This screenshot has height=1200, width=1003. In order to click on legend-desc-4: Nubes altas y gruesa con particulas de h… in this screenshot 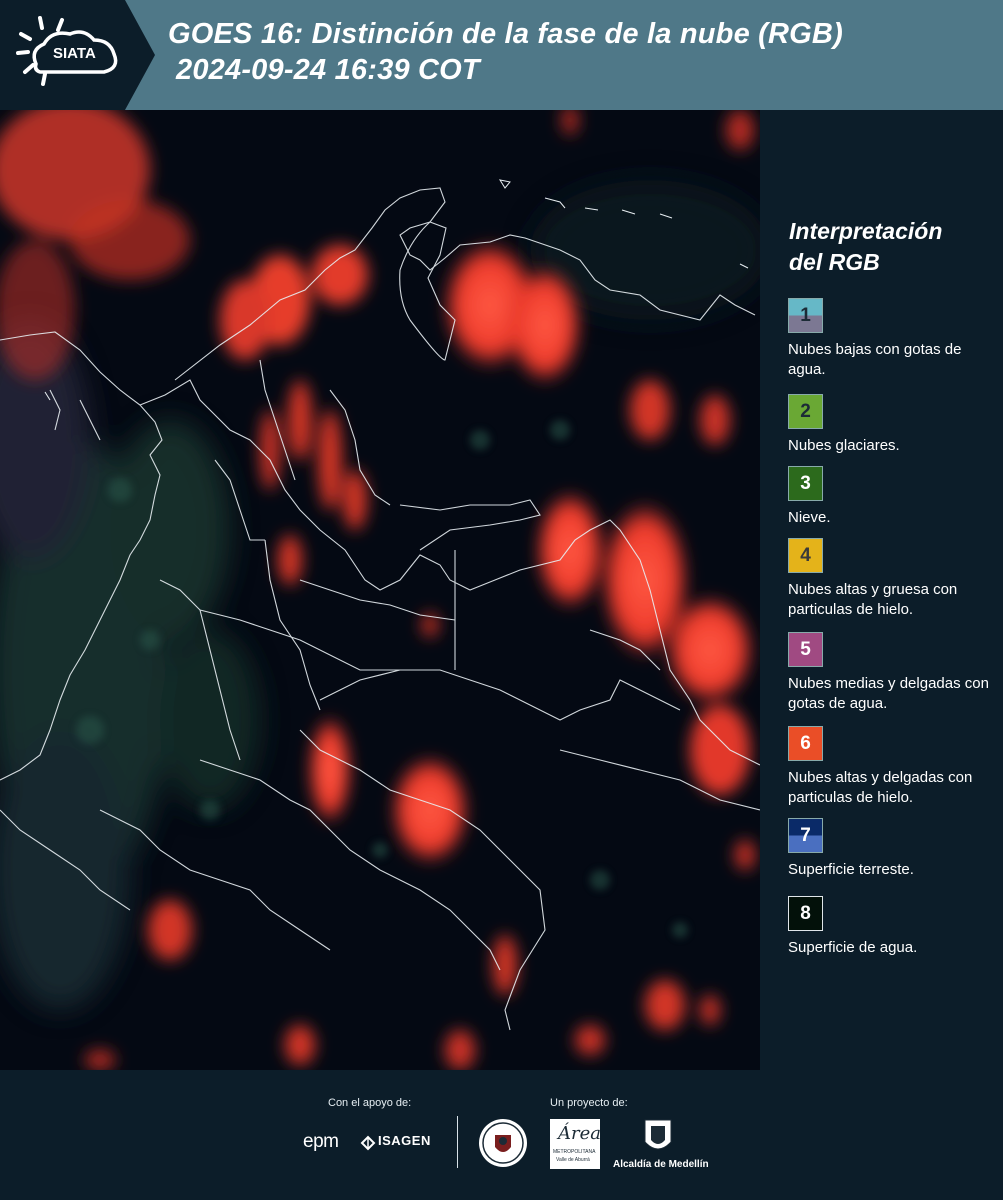, I will do `click(873, 599)`.